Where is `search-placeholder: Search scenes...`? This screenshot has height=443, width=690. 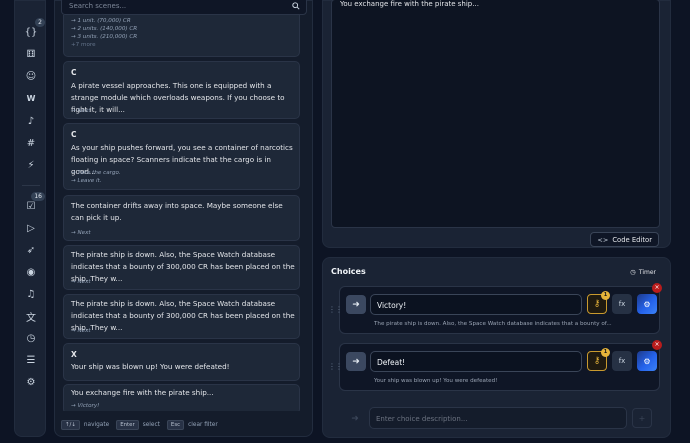
search-placeholder: Search scenes... is located at coordinates (98, 6).